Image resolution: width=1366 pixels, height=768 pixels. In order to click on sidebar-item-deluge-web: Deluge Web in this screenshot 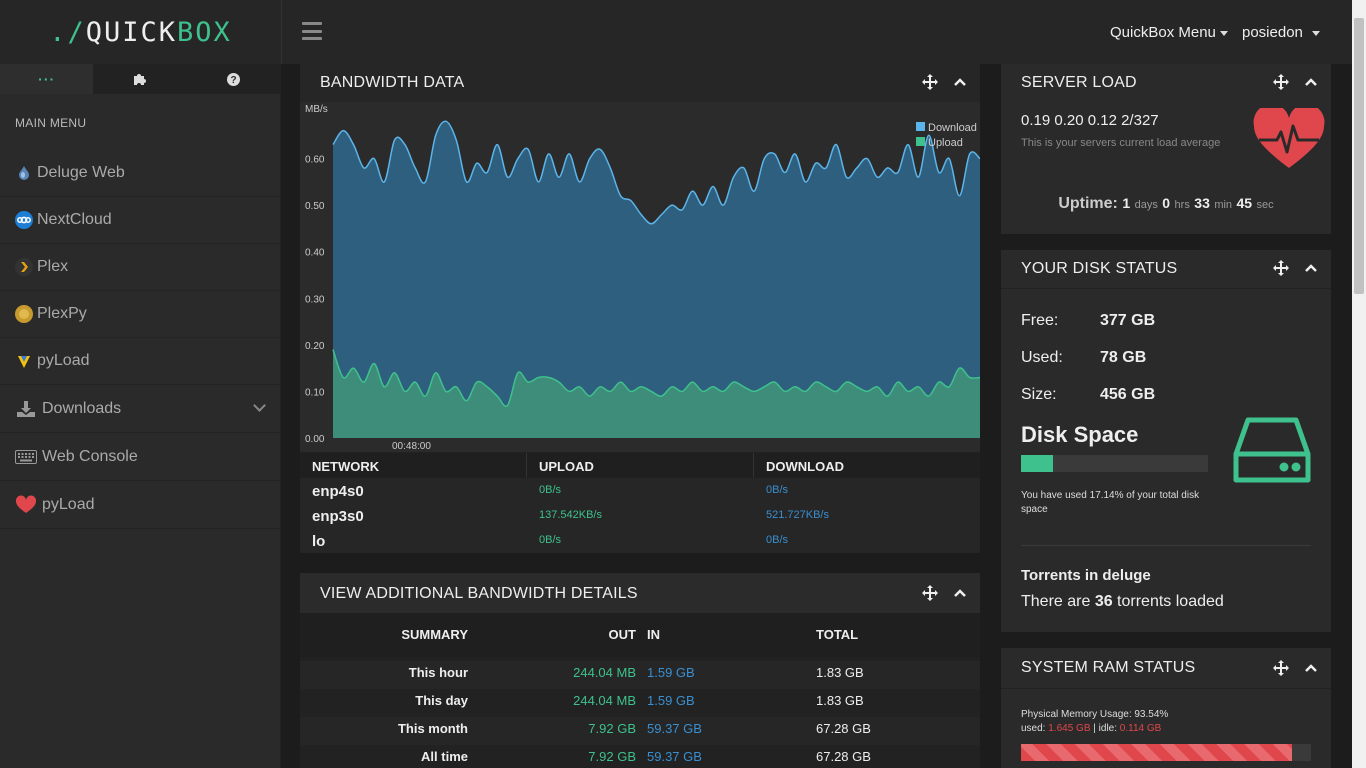, I will do `click(140, 173)`.